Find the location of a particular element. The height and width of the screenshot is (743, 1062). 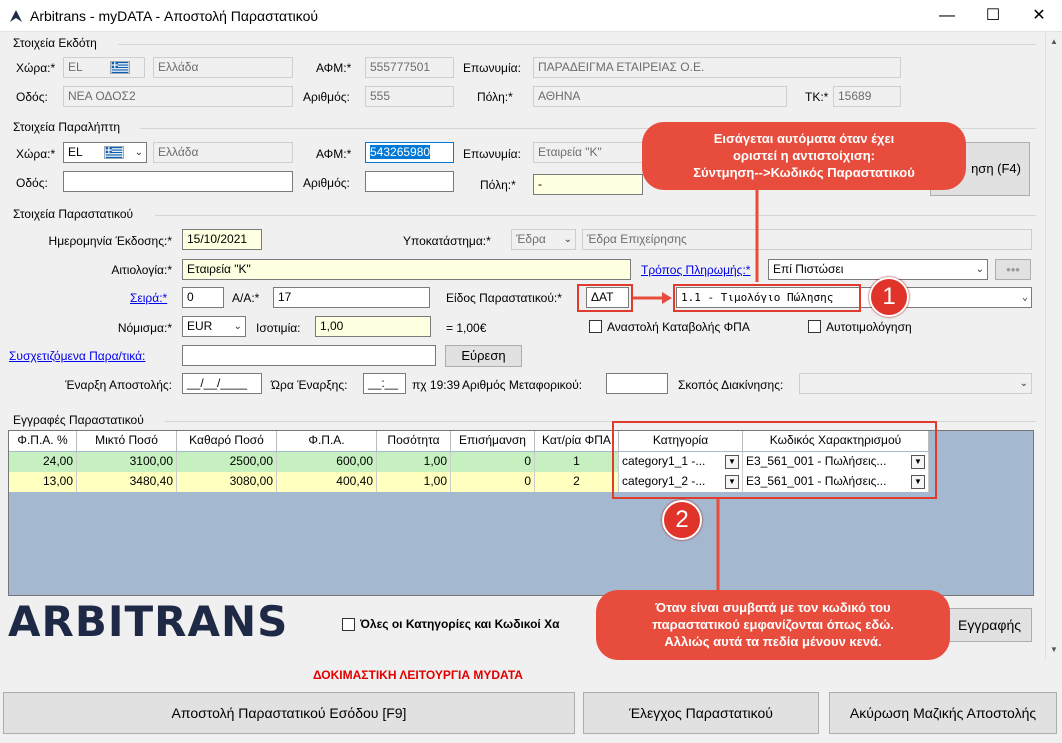

series-link: Σειρά:* is located at coordinates (148, 298).